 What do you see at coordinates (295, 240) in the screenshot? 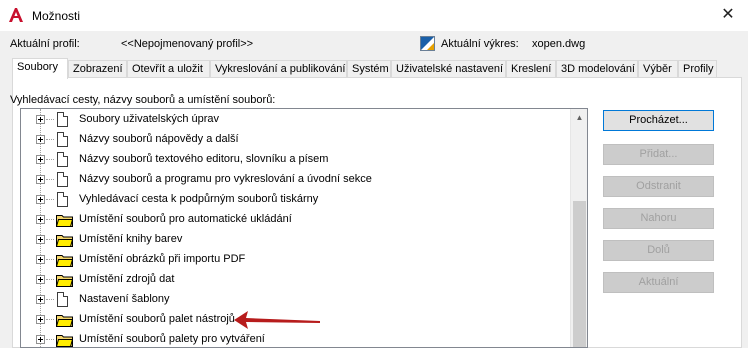
I see `tree-item: Umístění knihy barev` at bounding box center [295, 240].